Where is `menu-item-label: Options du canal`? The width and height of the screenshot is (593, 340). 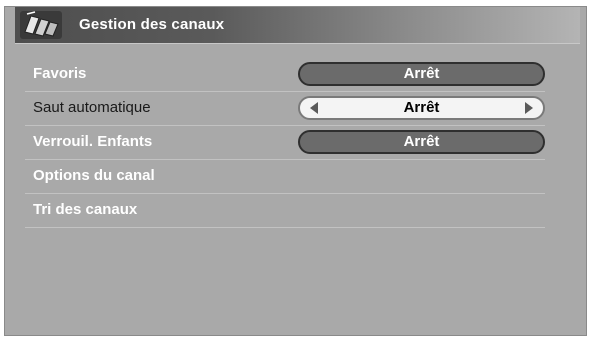 menu-item-label: Options du canal is located at coordinates (94, 175).